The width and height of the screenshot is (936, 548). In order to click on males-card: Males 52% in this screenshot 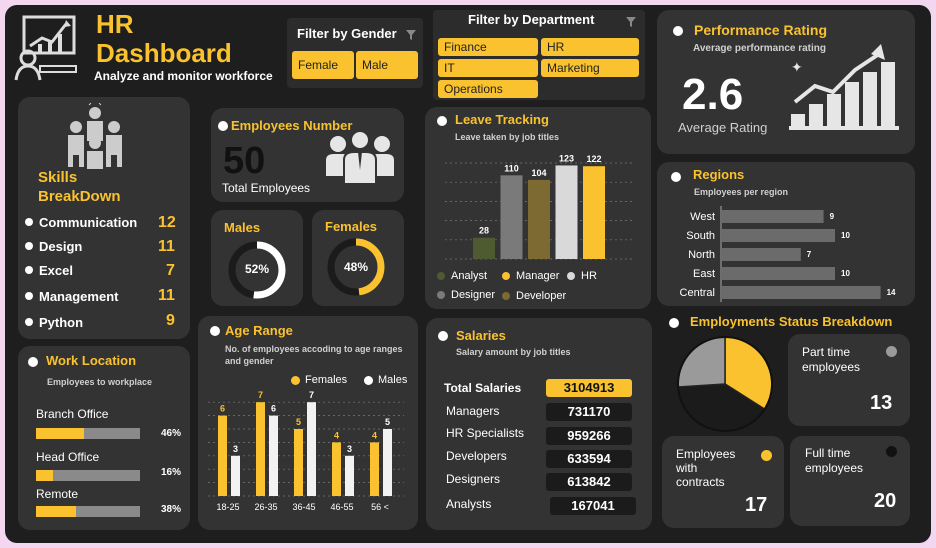, I will do `click(257, 258)`.